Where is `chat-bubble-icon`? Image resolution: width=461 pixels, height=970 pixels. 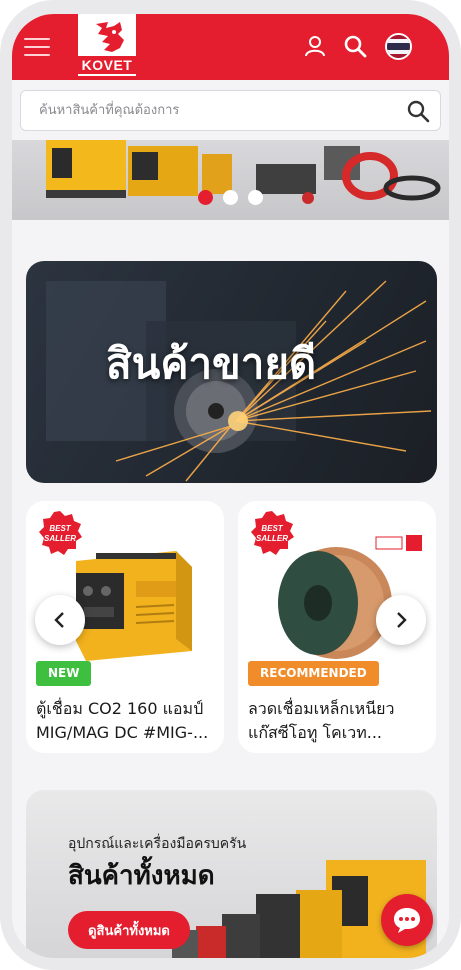
chat-bubble-icon is located at coordinates (407, 920).